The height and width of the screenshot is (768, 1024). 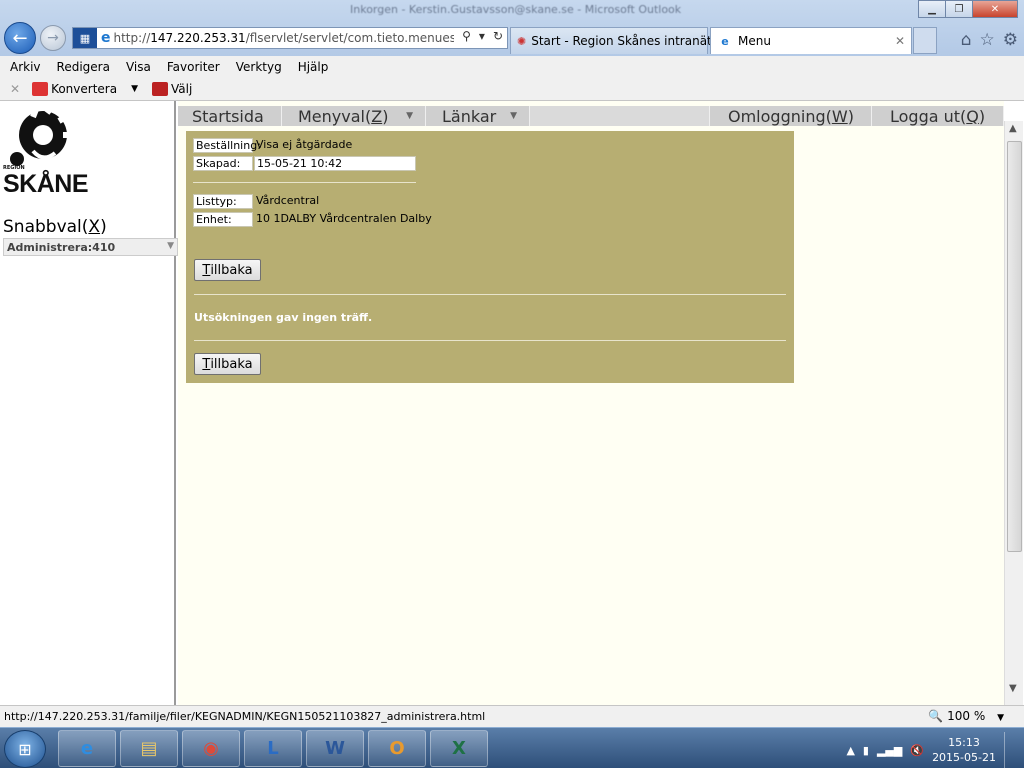 I want to click on snabbval-select: Administrera:410 ▼, so click(x=90, y=247).